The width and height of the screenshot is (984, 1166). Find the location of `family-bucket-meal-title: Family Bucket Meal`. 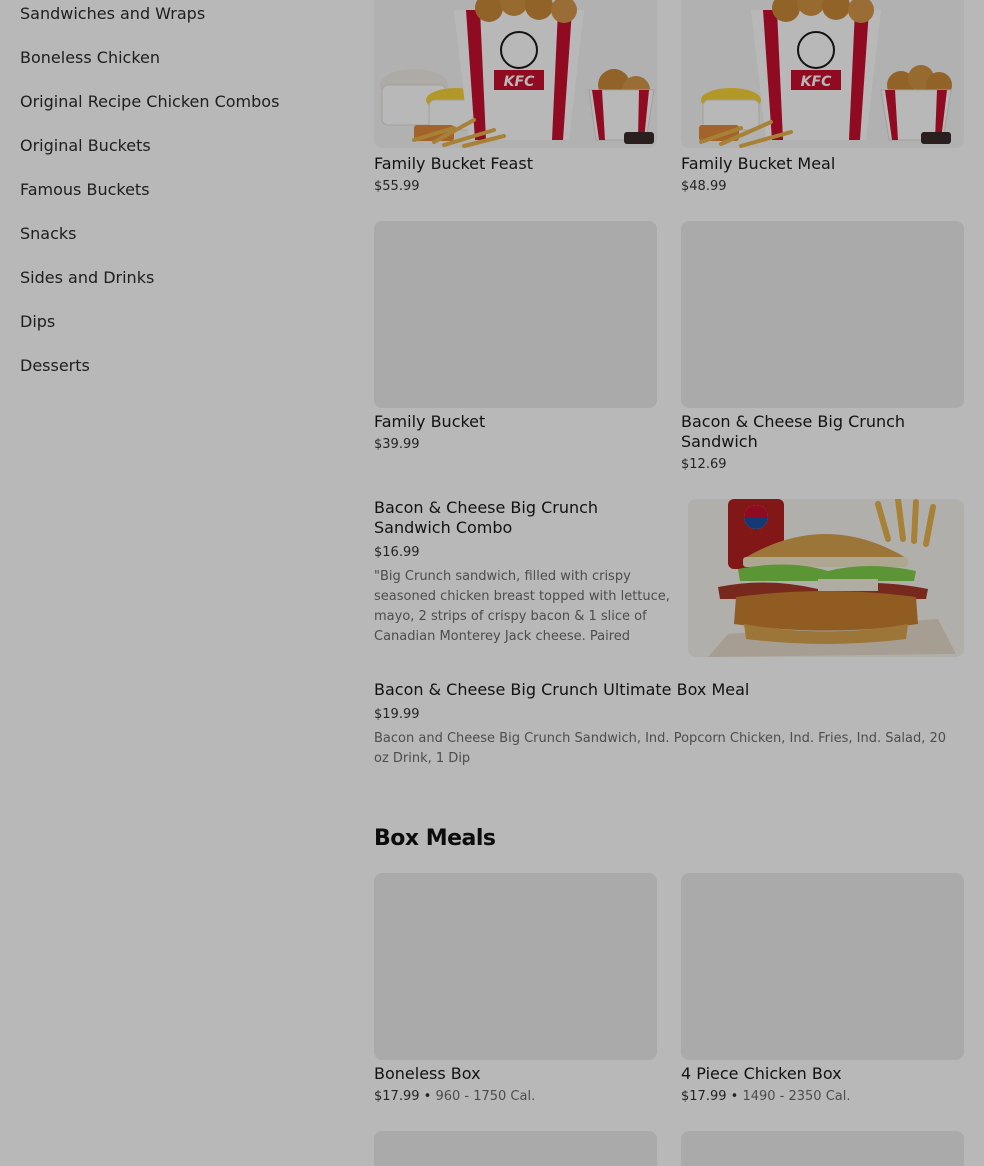

family-bucket-meal-title: Family Bucket Meal is located at coordinates (822, 164).